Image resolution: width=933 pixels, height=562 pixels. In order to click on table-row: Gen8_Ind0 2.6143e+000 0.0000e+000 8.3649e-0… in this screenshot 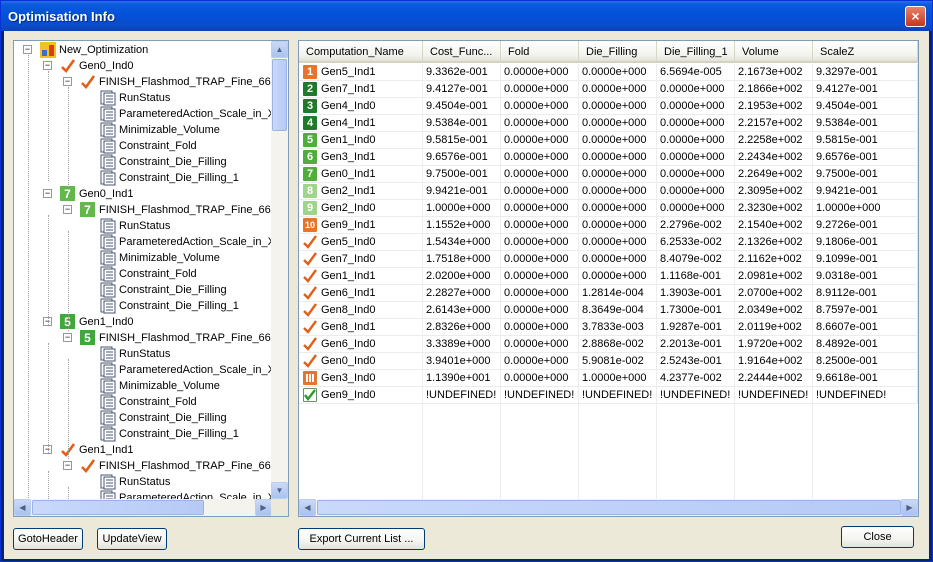, I will do `click(608, 310)`.